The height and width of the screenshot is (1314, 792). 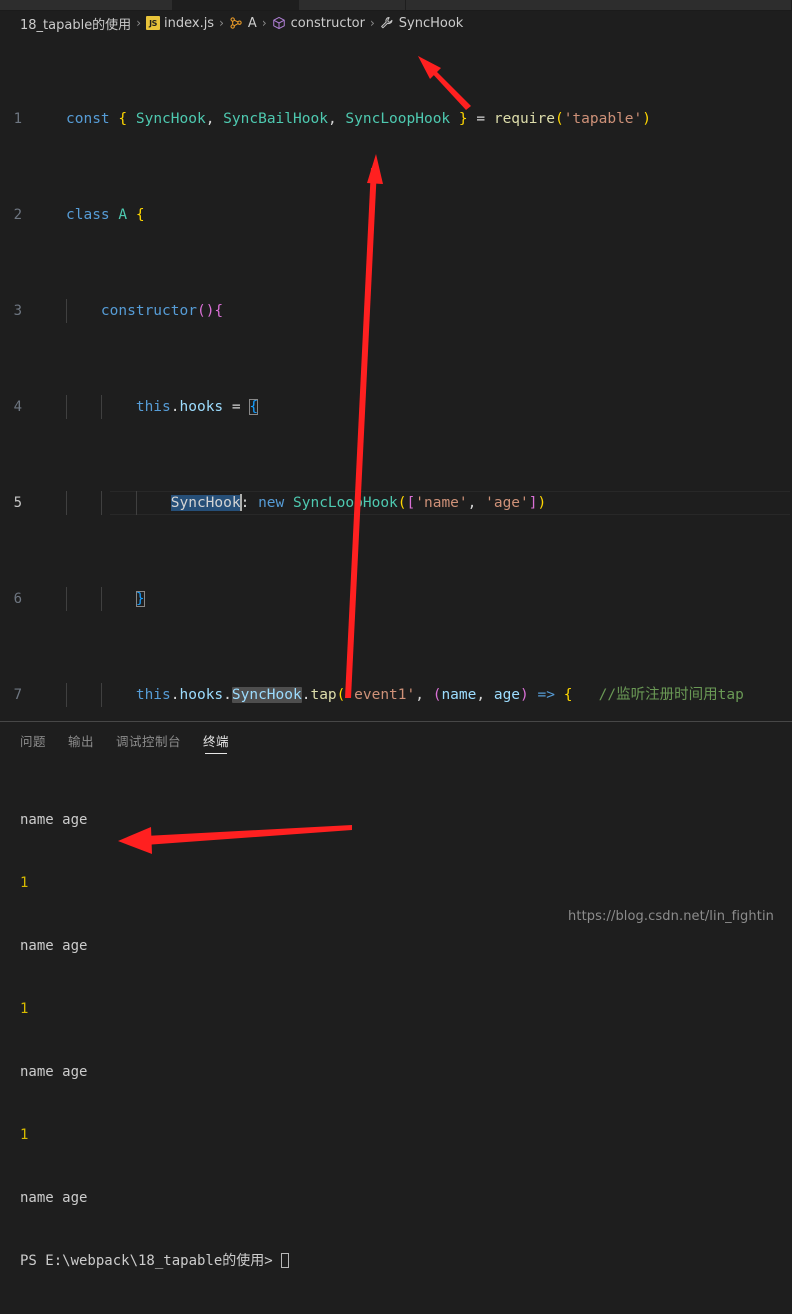 I want to click on code-line: 3 constructor(){, so click(x=396, y=311).